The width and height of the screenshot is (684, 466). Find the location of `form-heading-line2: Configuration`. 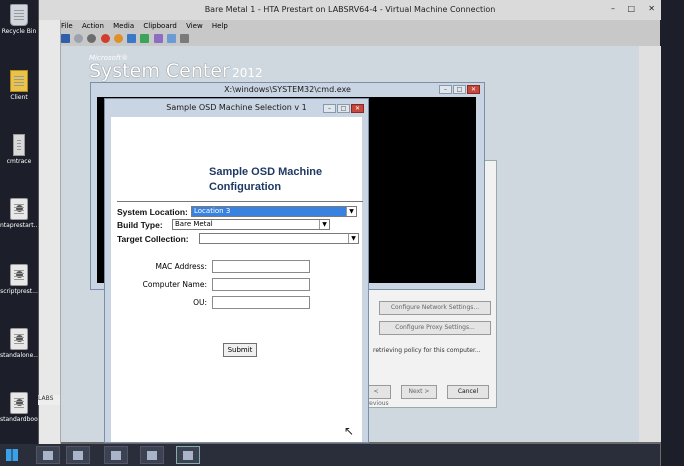

form-heading-line2: Configuration is located at coordinates (245, 187).